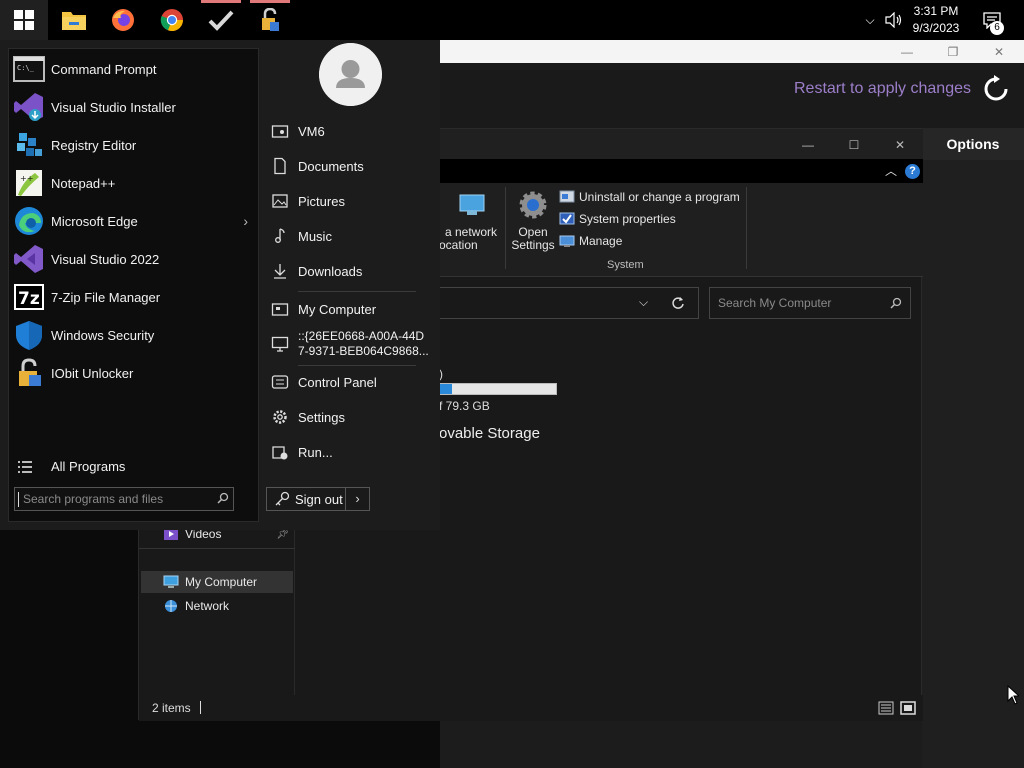 The width and height of the screenshot is (1024, 768). I want to click on app-microsoft-edge: Microsoft Edge ›, so click(133, 221).